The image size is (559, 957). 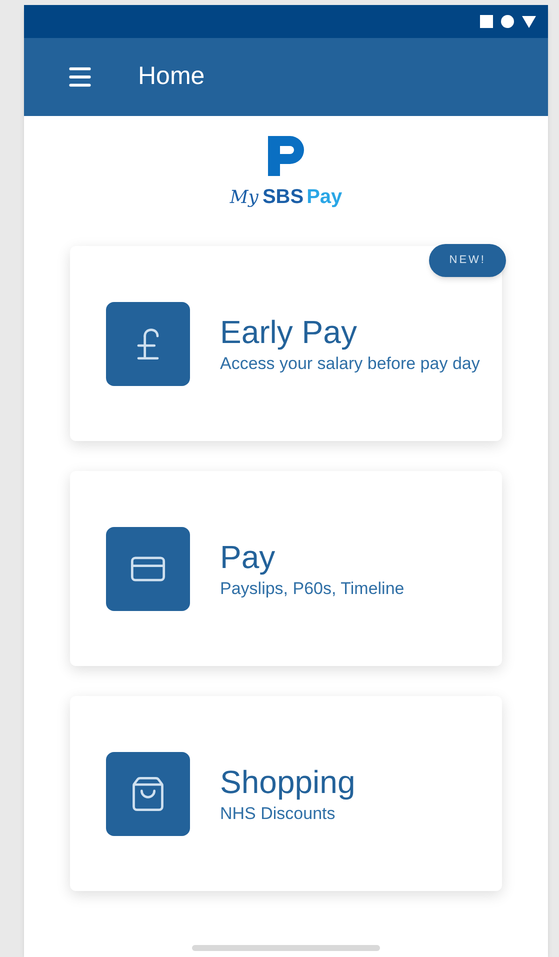 What do you see at coordinates (507, 21) in the screenshot?
I see `circle-icon` at bounding box center [507, 21].